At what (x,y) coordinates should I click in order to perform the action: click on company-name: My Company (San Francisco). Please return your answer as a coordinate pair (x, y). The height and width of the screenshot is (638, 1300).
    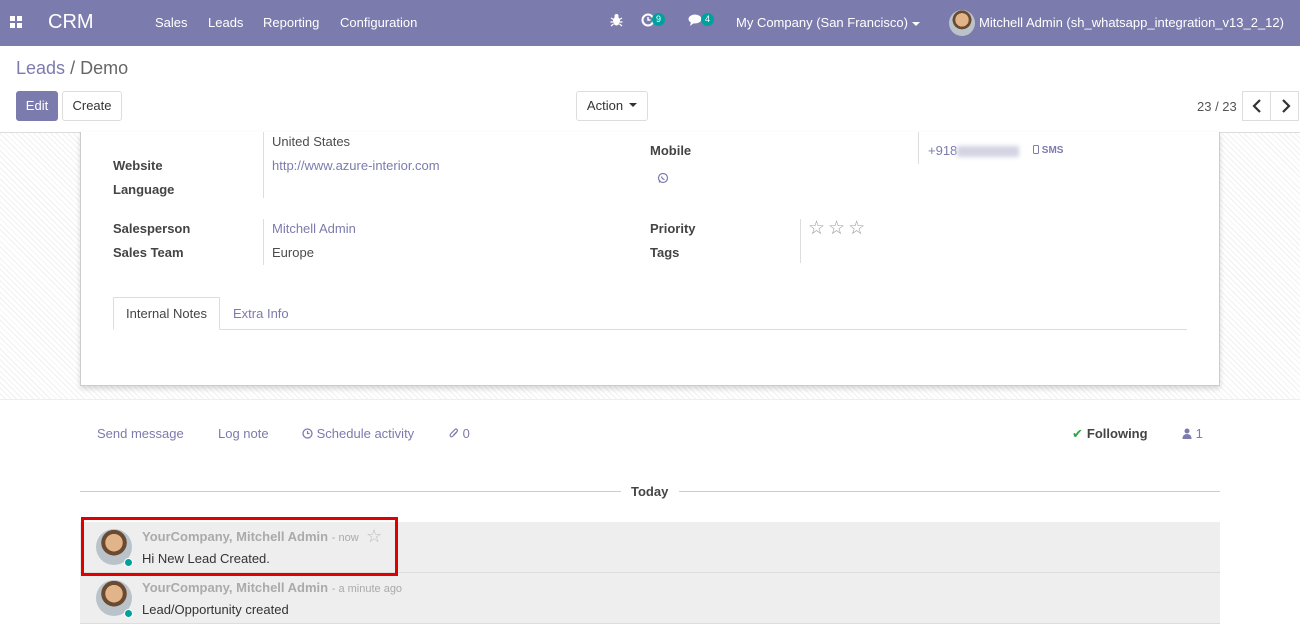
    Looking at the image, I should click on (822, 22).